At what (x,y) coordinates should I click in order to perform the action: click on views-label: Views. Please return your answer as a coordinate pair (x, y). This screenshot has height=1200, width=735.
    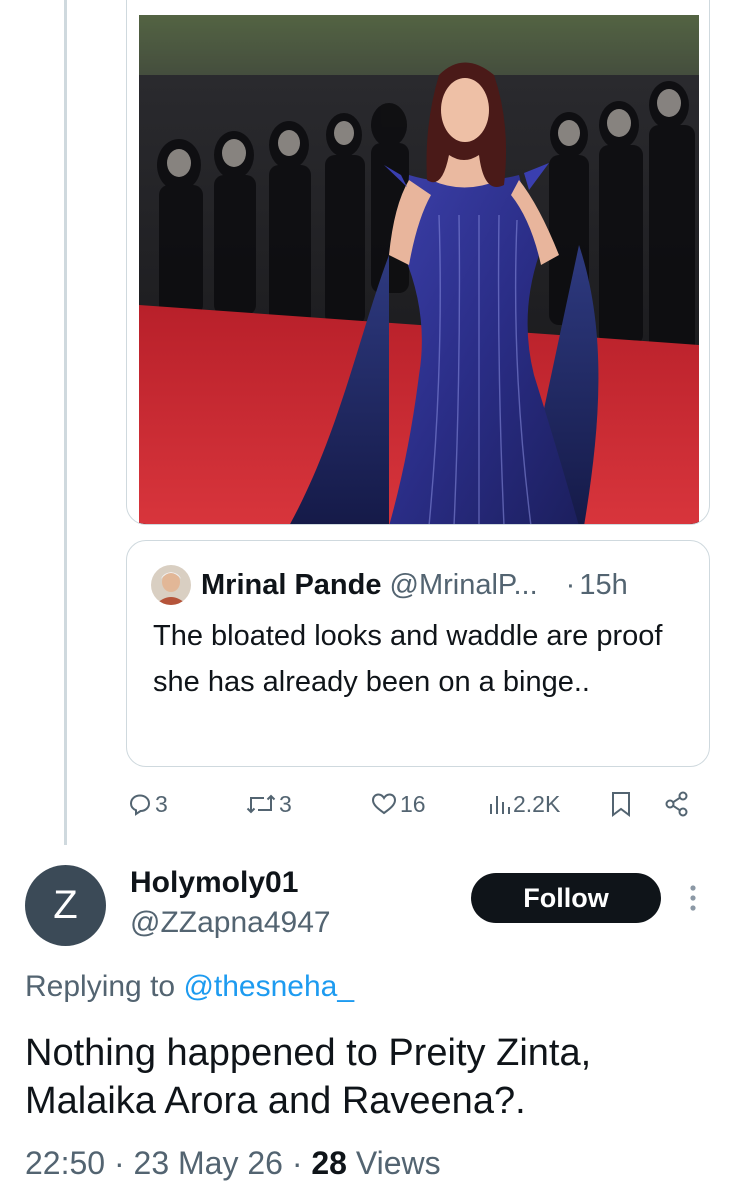
    Looking at the image, I should click on (398, 1163).